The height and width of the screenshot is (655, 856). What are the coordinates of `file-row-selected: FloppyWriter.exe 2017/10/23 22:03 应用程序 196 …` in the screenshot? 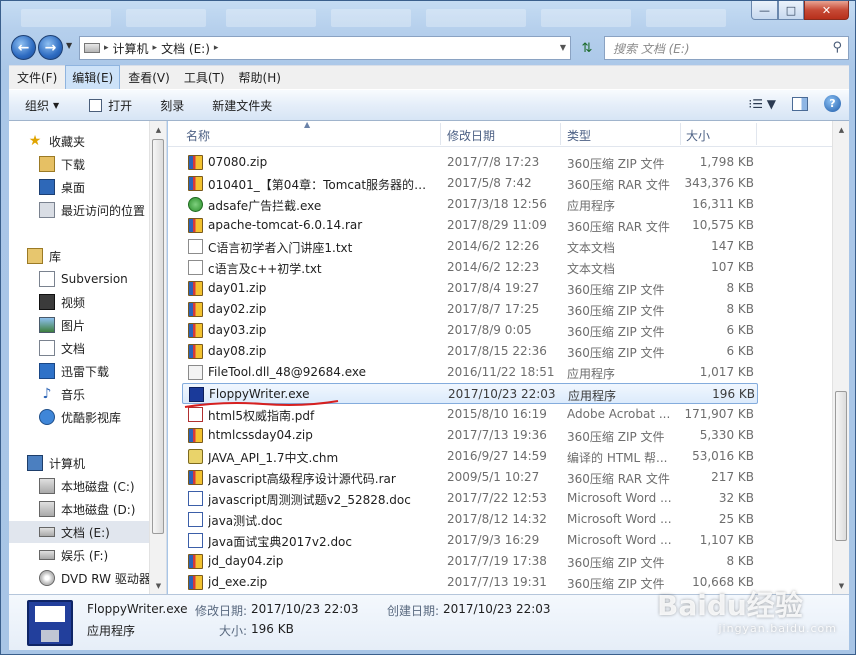 It's located at (470, 393).